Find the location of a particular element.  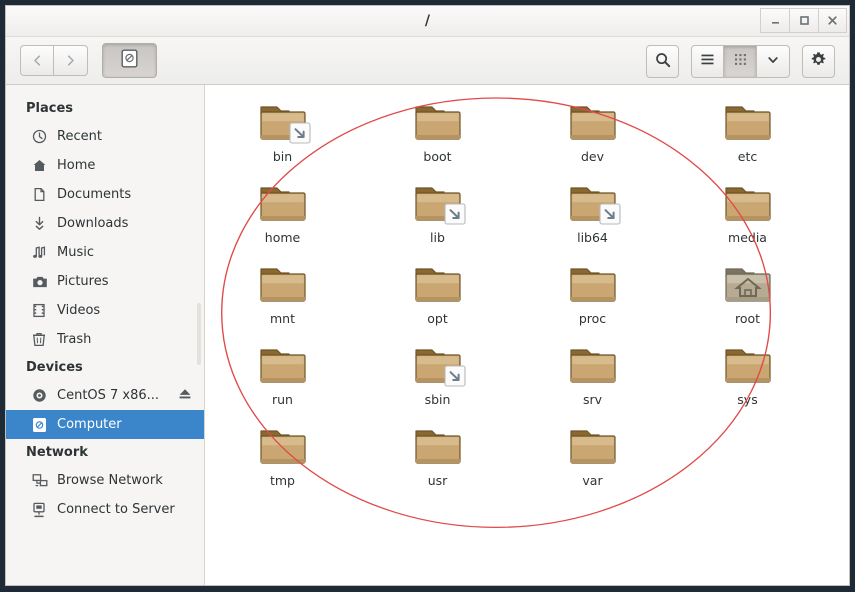

sidebar-item-downloads: Downloads is located at coordinates (105, 223).